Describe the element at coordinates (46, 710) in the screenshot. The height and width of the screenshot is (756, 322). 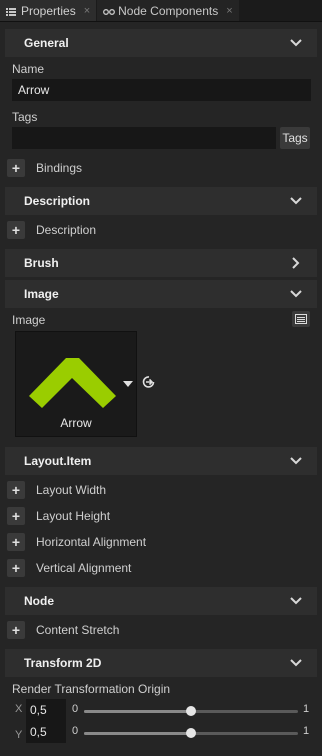
I see `origin-x-field: 0,5` at that location.